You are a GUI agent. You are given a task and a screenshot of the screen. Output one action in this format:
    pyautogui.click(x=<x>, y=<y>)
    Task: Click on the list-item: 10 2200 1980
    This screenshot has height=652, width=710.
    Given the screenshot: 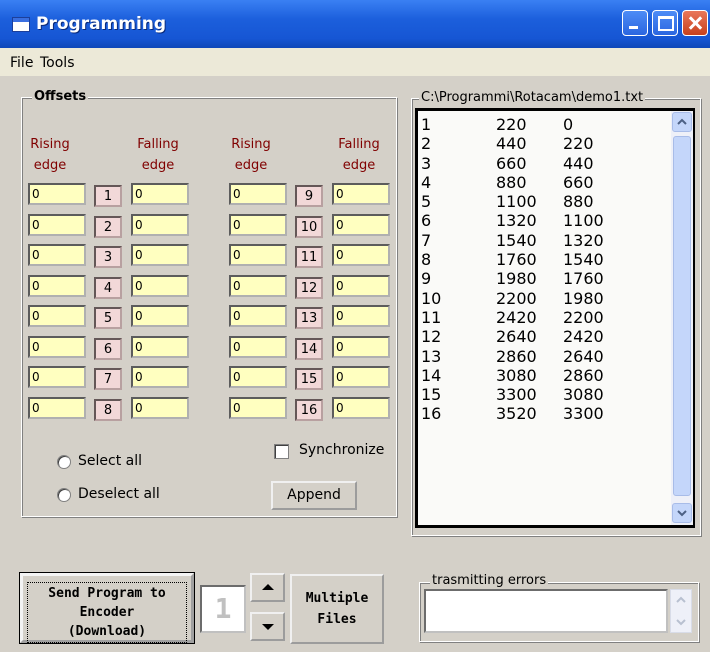 What is the action you would take?
    pyautogui.click(x=546, y=298)
    